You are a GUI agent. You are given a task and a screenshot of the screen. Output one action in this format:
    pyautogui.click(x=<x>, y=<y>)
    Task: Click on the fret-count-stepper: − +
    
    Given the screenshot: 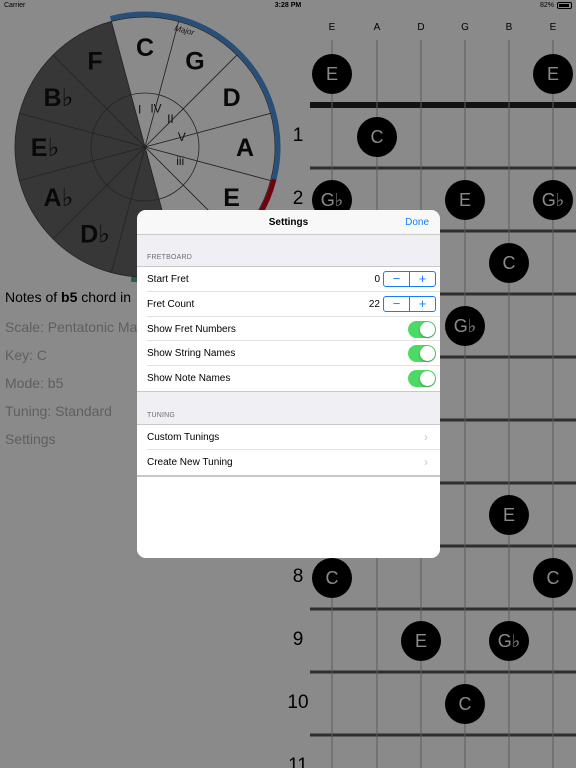 What is the action you would take?
    pyautogui.click(x=409, y=303)
    